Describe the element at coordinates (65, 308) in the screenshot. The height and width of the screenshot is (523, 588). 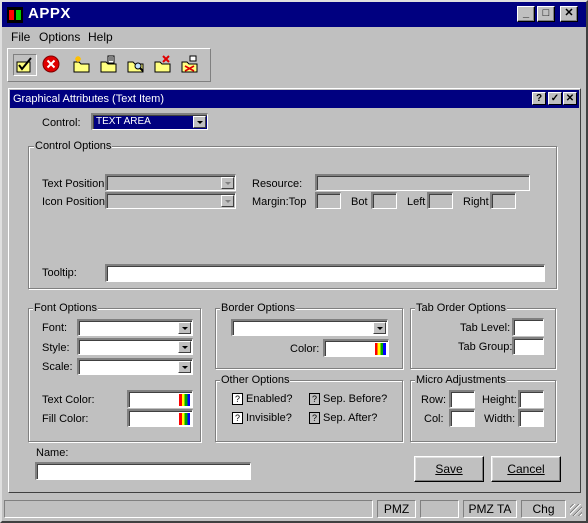
I see `font-options-title: Font Options` at that location.